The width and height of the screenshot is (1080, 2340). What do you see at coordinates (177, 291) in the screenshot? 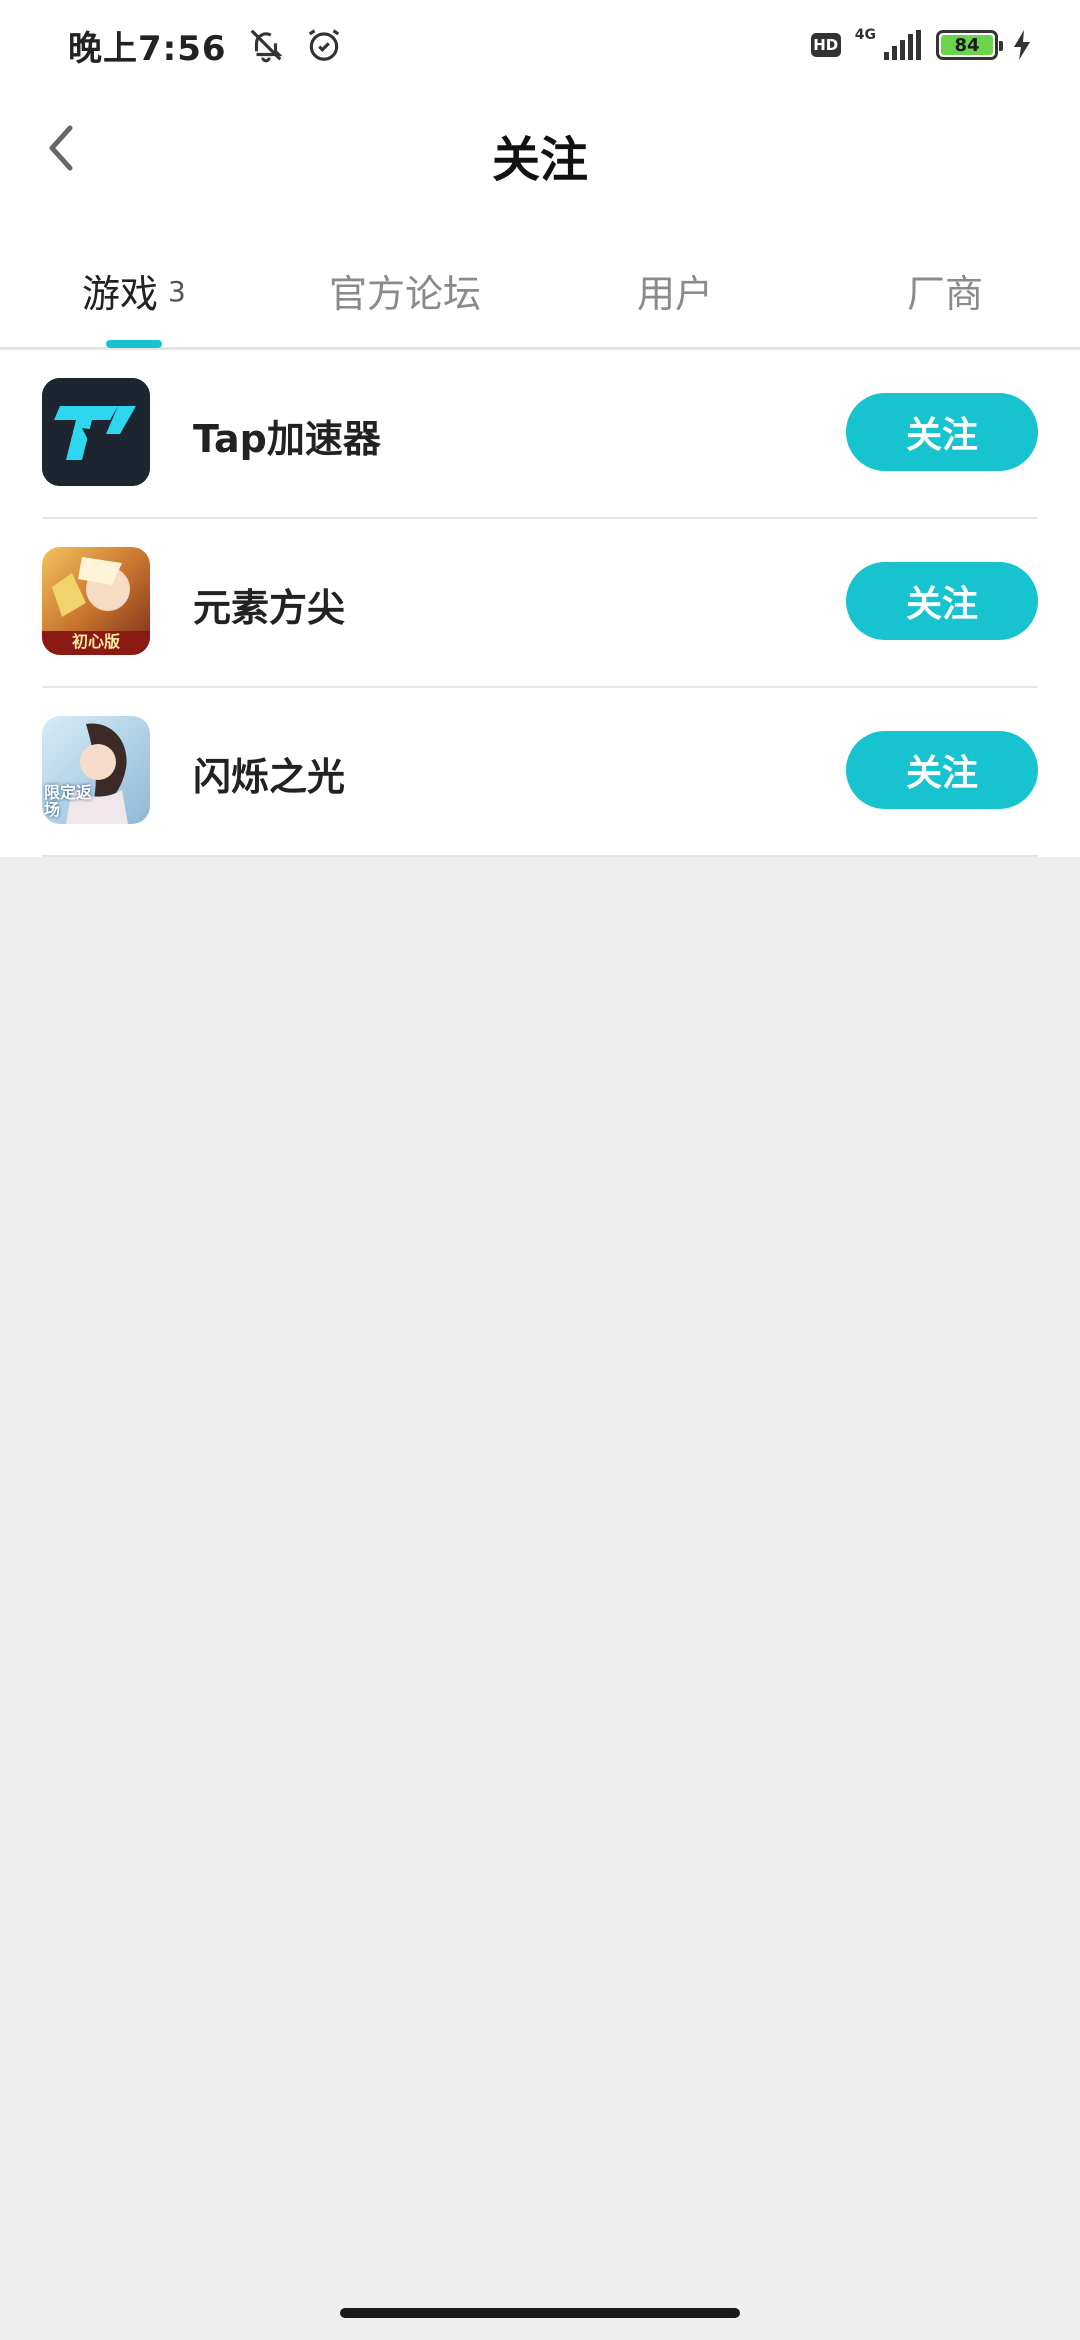
I see `tab-games-count: 3` at bounding box center [177, 291].